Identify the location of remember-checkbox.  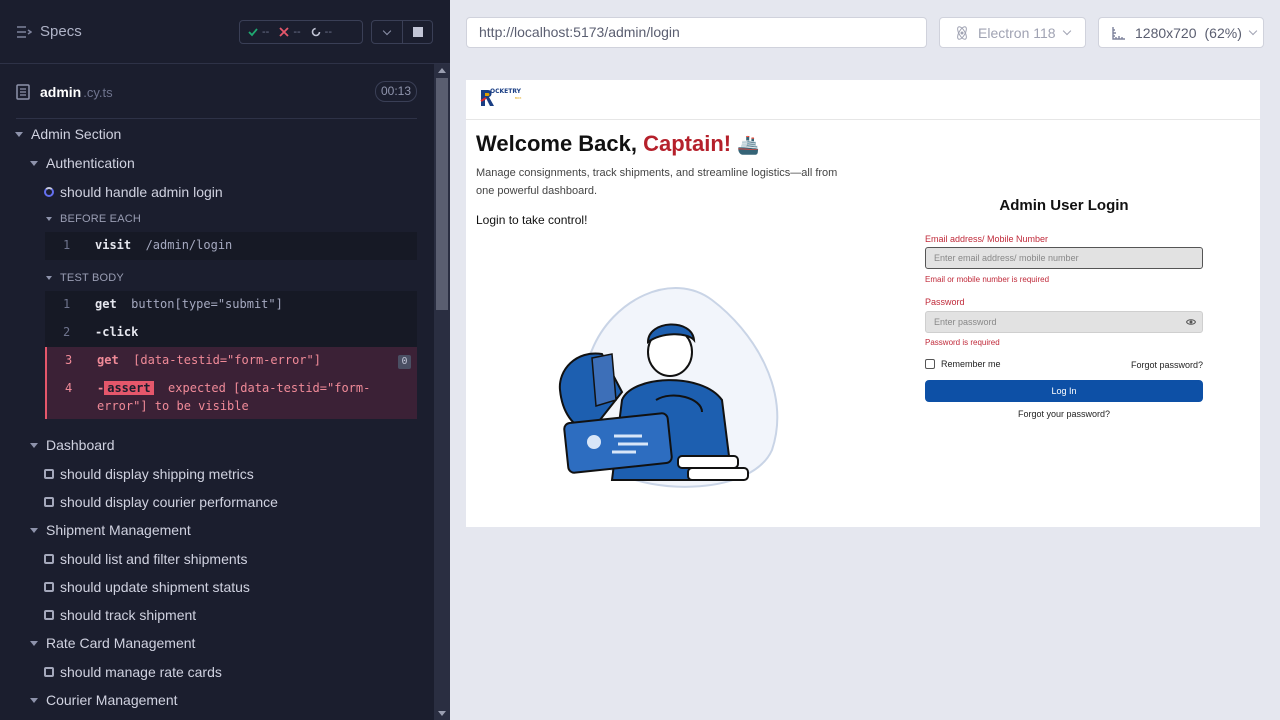
(930, 364).